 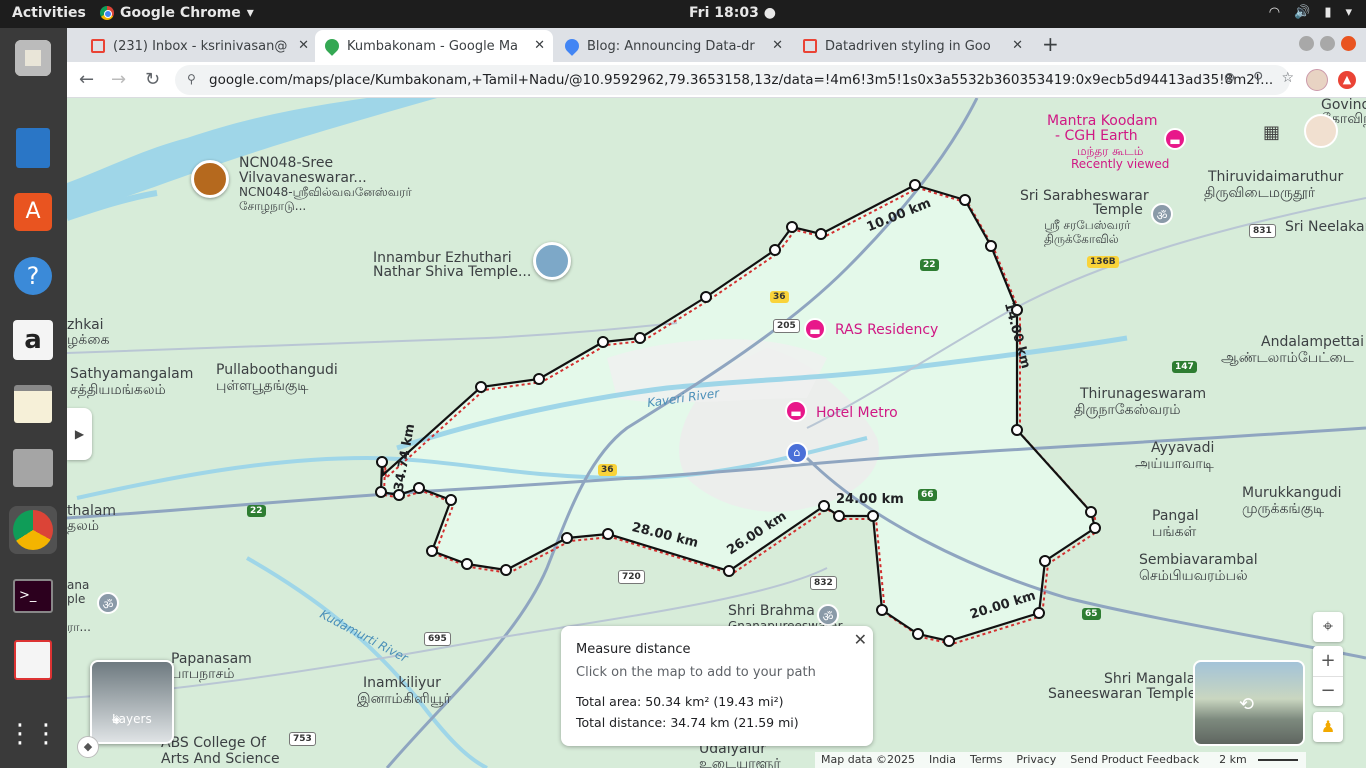 I want to click on place-label: Pullaboothangudi, so click(x=277, y=370).